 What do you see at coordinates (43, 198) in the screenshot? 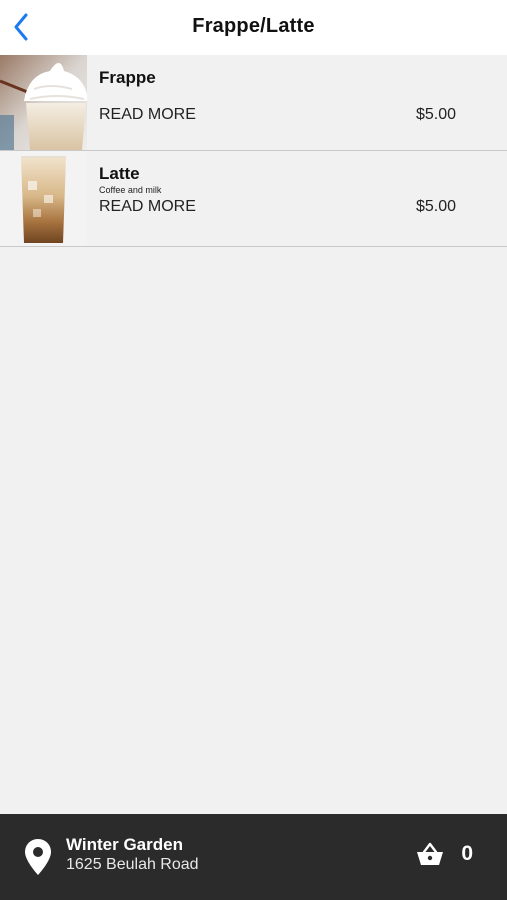
I see `latte-image` at bounding box center [43, 198].